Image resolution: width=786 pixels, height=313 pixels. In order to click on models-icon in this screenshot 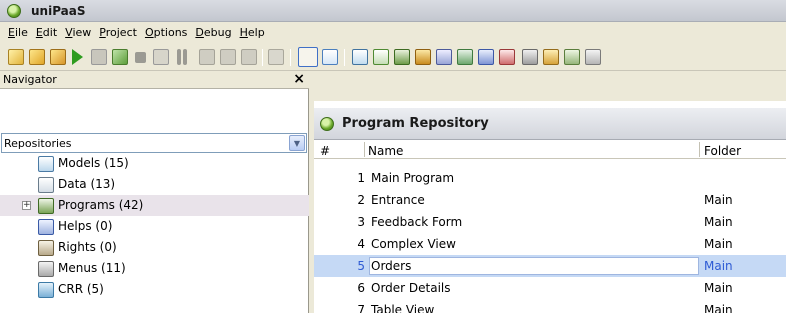, I will do `click(46, 164)`.